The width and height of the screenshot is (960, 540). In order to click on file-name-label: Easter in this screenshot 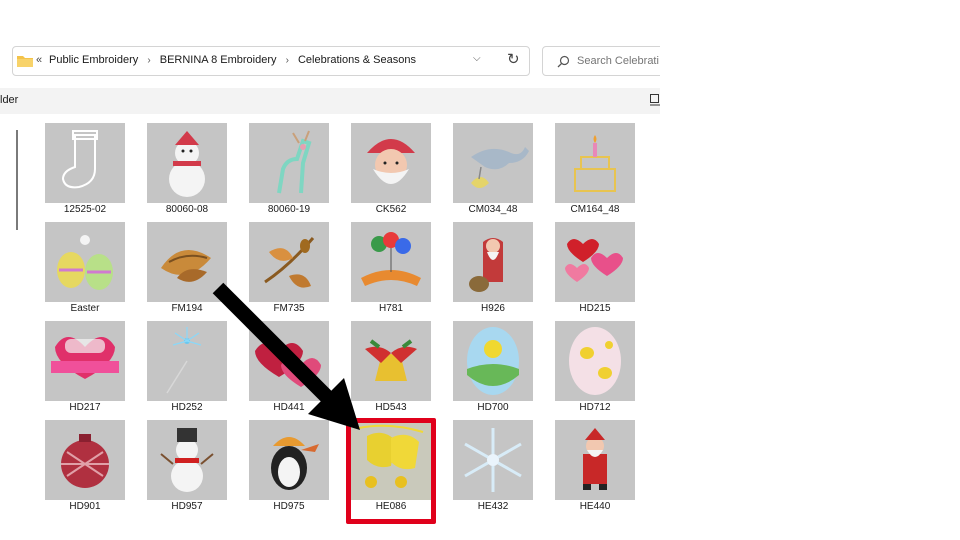, I will do `click(85, 308)`.